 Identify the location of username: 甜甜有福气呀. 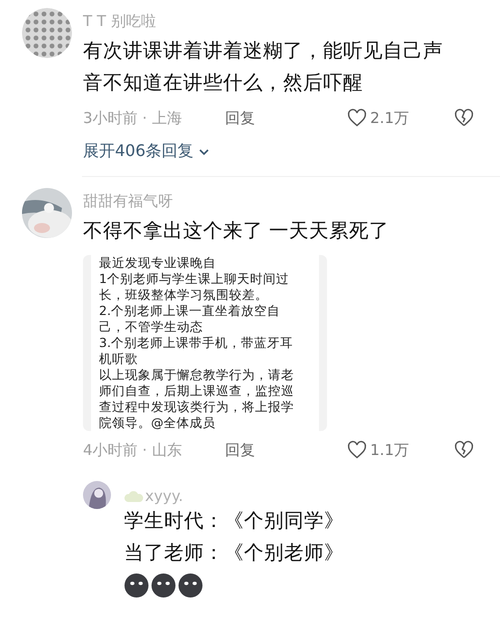
(128, 201).